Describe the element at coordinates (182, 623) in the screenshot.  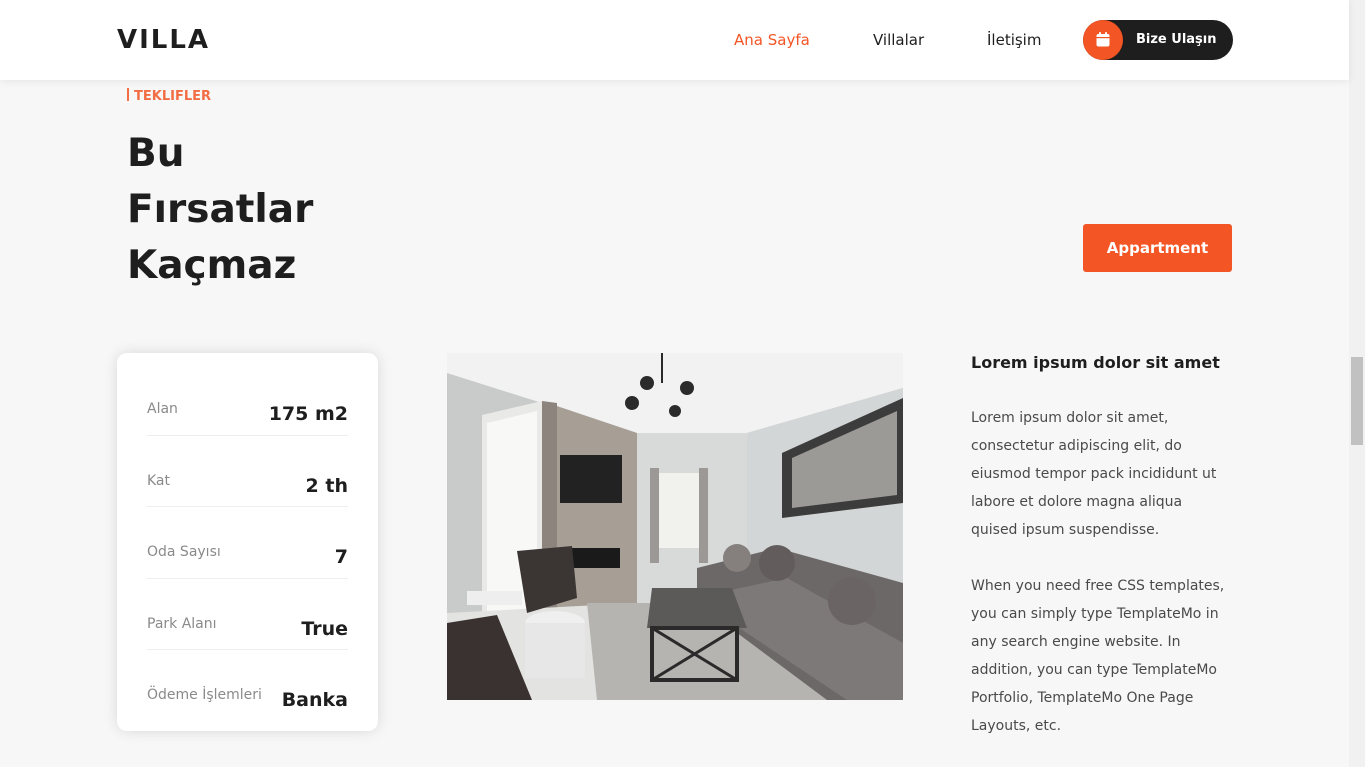
I see `info-label: Park Alanı` at that location.